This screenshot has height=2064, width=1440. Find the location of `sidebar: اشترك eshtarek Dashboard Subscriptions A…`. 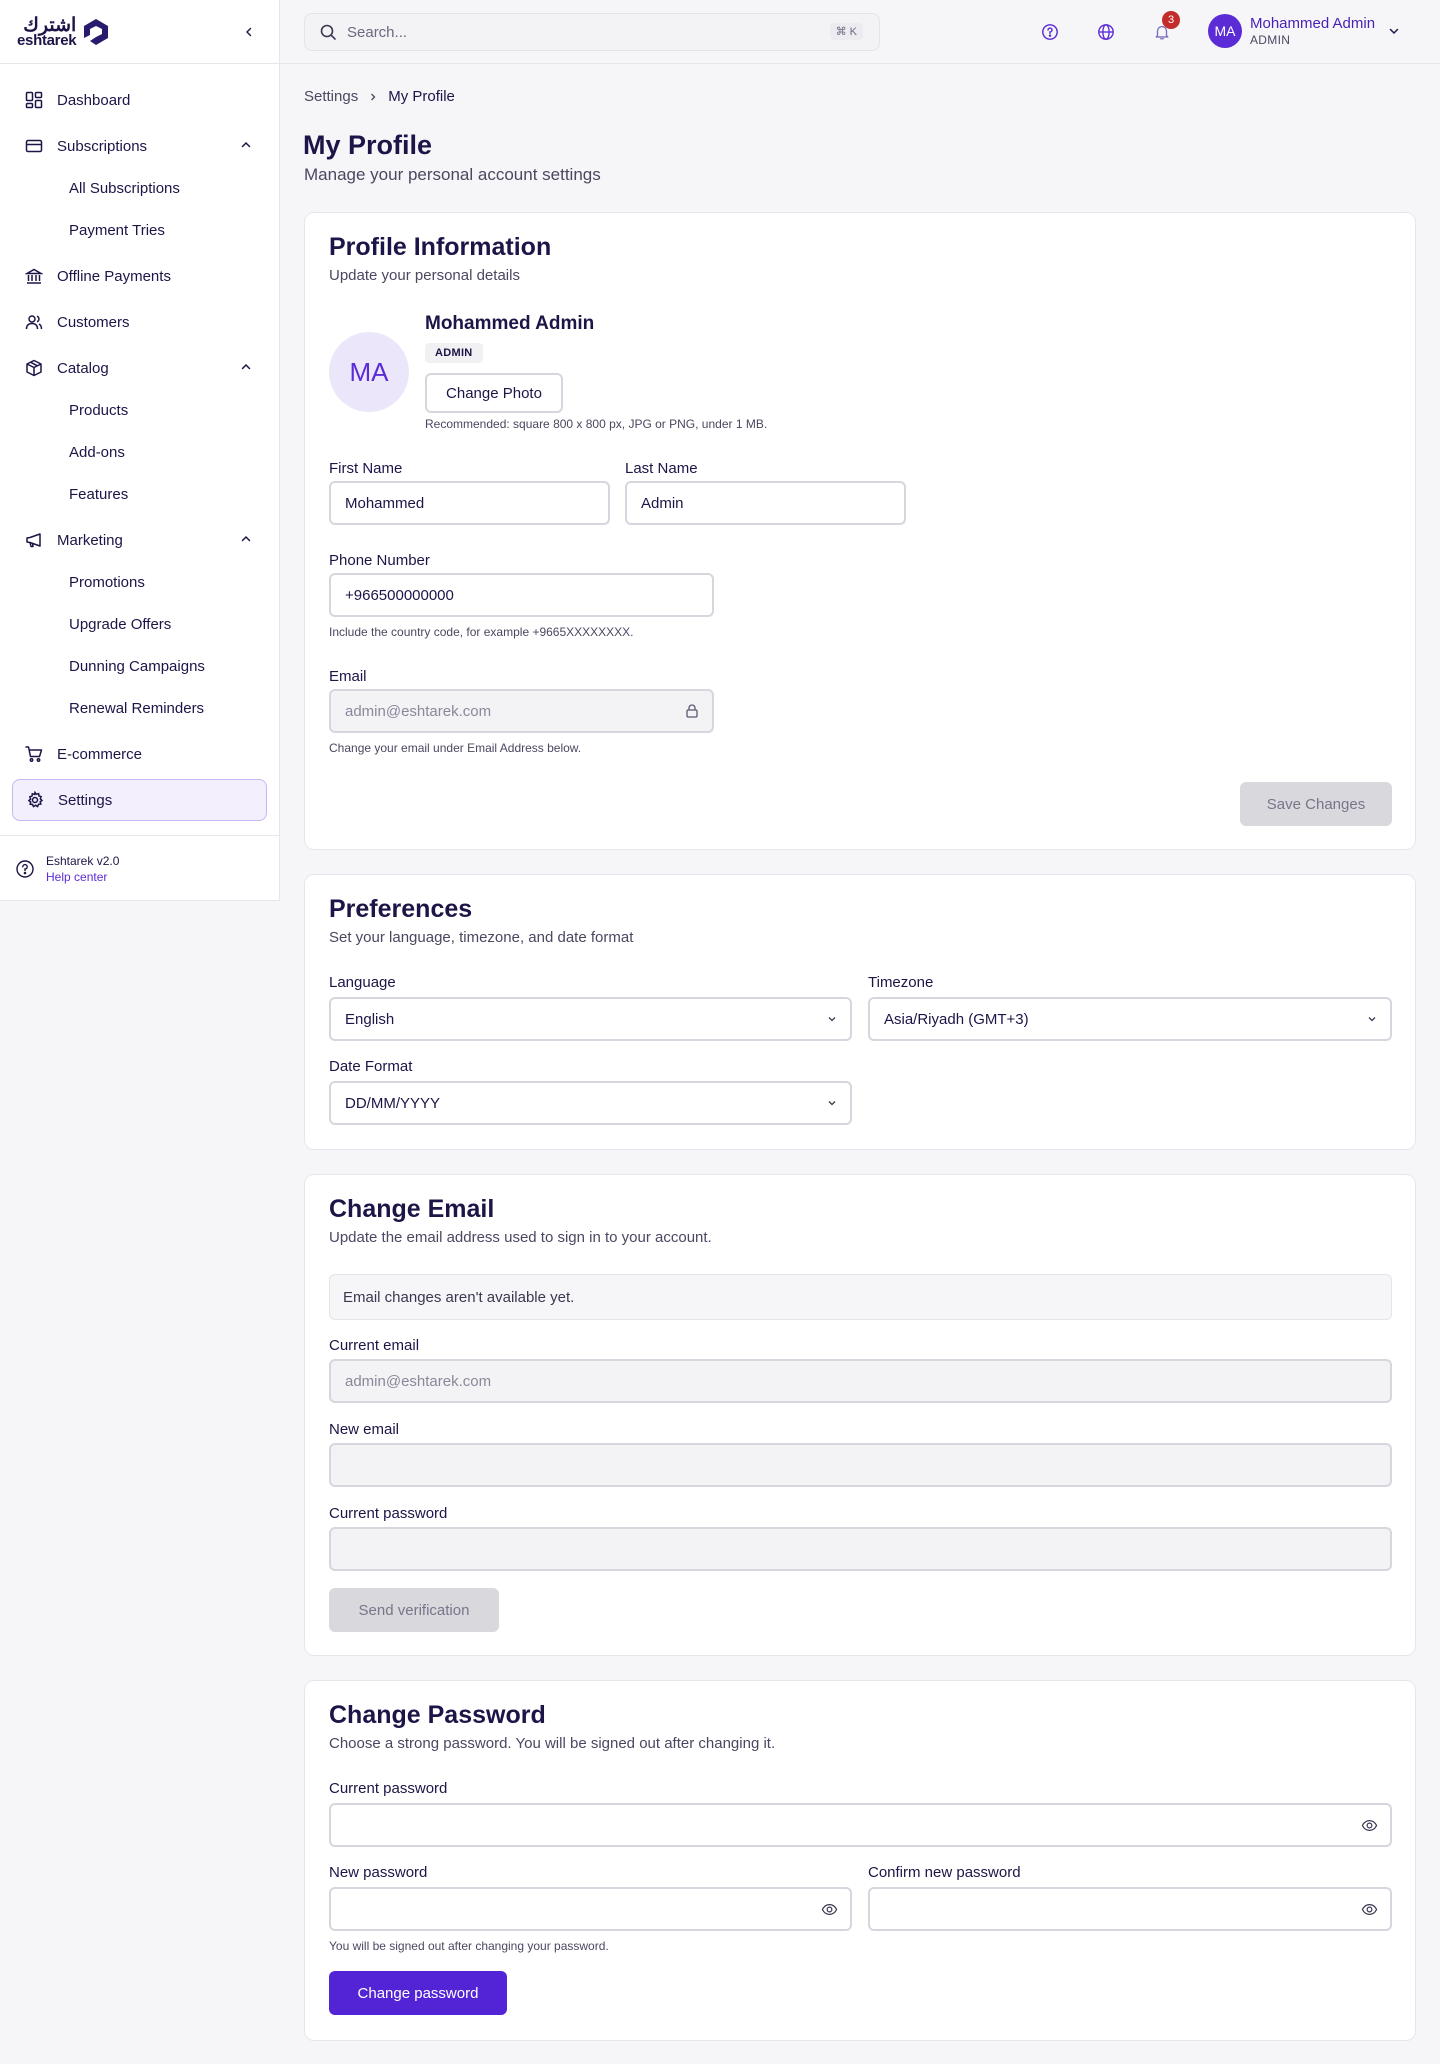

sidebar: اشترك eshtarek Dashboard Subscriptions A… is located at coordinates (140, 450).